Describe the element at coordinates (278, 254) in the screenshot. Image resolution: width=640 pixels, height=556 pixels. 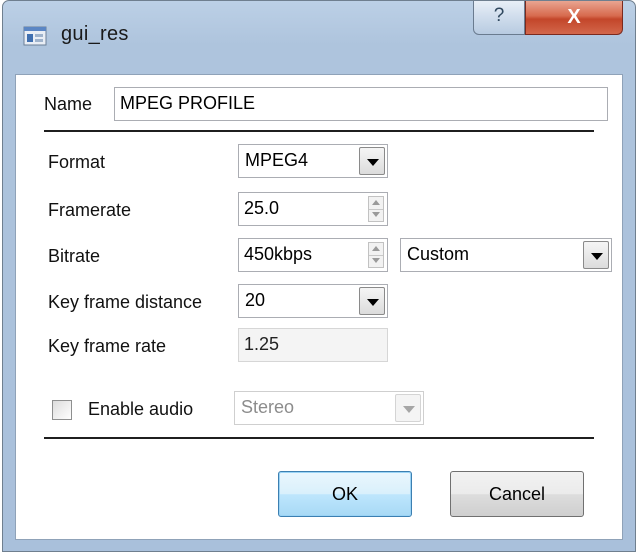
I see `bitrate-value: 450kbps` at that location.